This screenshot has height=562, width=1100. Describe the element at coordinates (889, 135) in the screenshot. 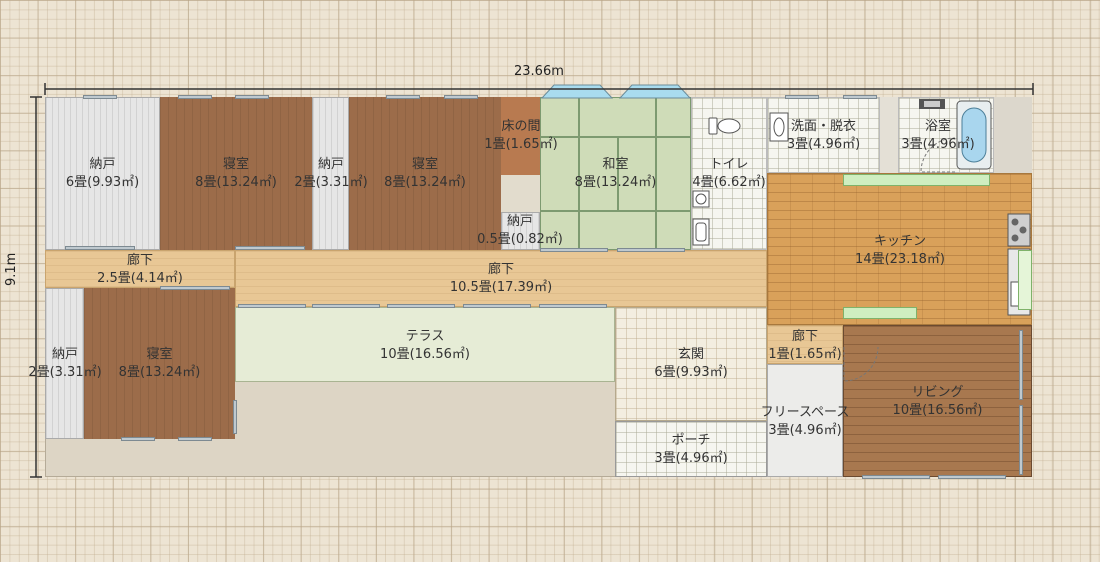

I see `room-wall-gap` at that location.